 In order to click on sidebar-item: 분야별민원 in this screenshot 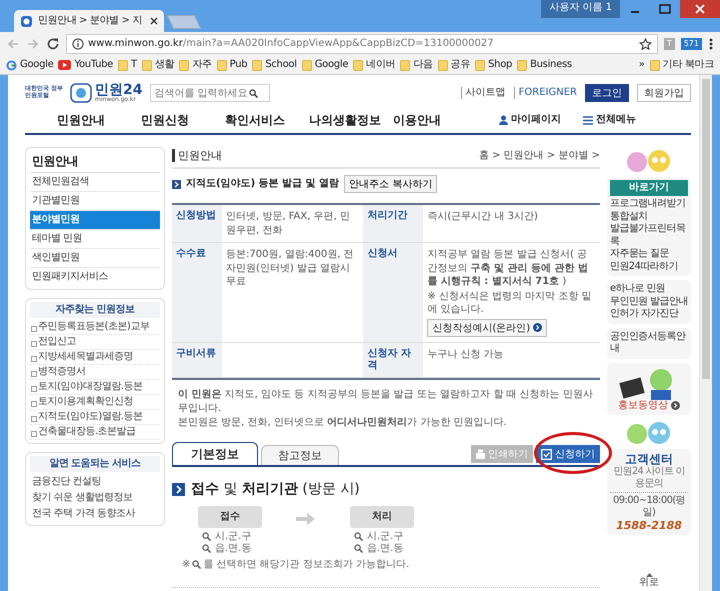, I will do `click(95, 220)`.